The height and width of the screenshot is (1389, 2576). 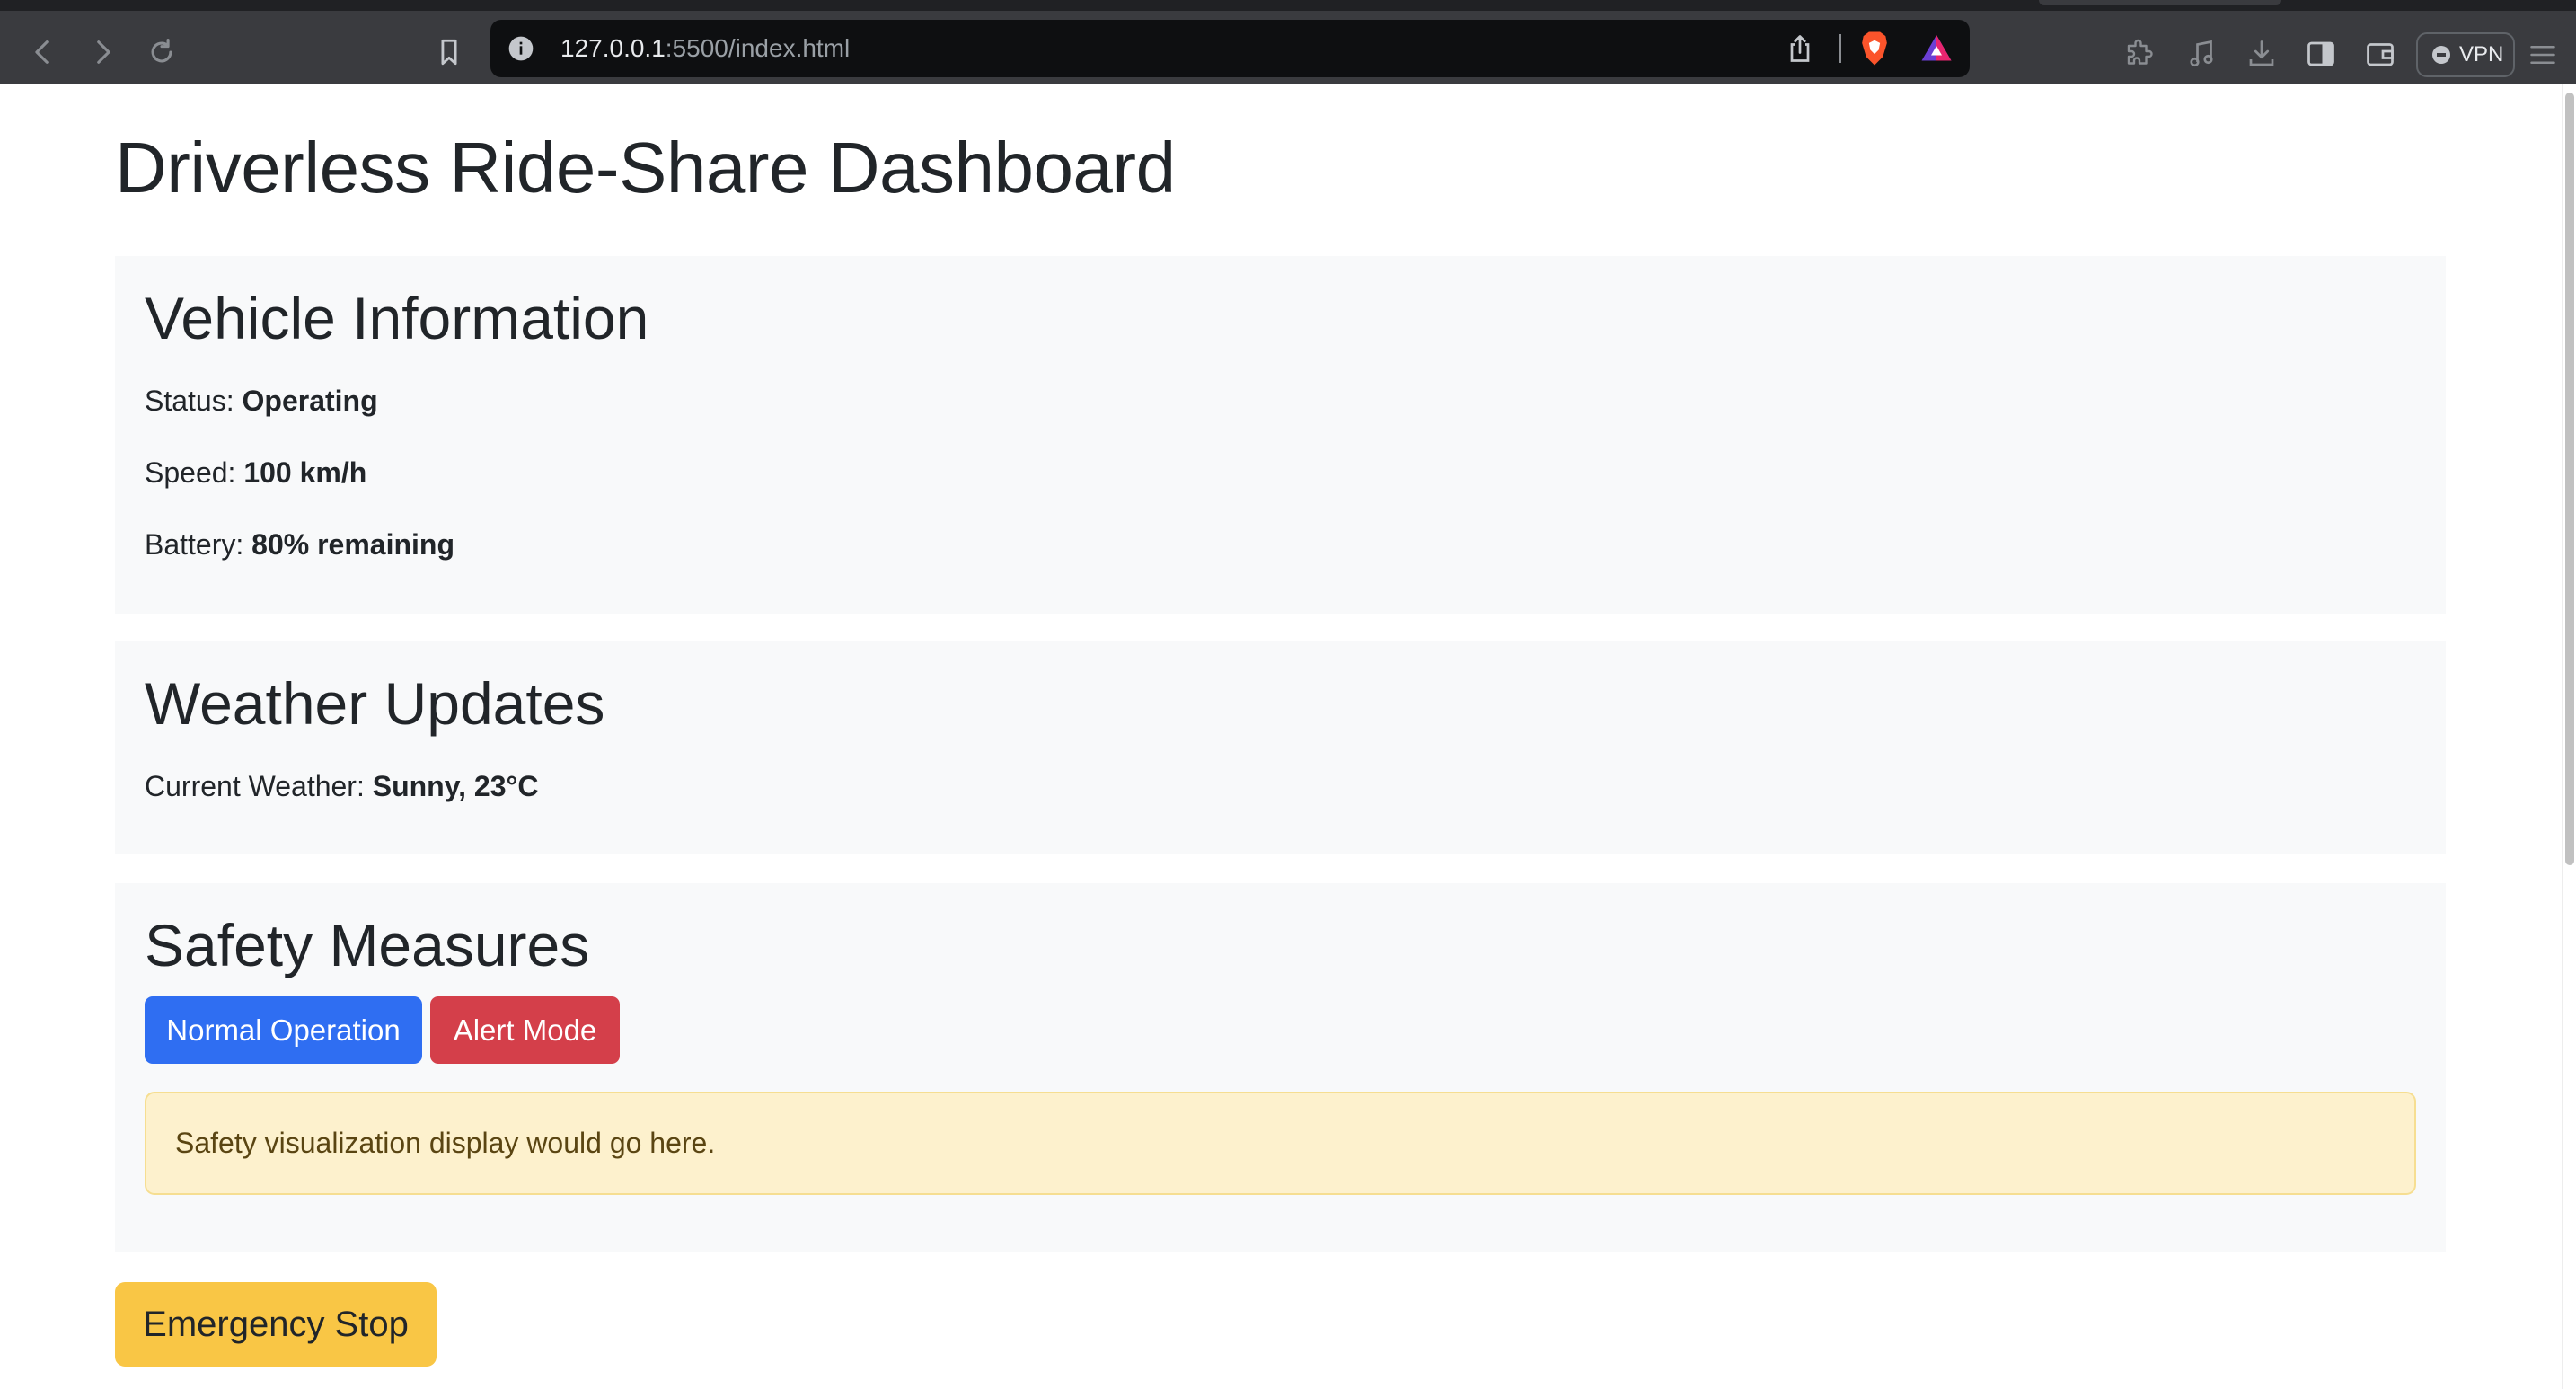 I want to click on battery-value: 80% remaining, so click(x=353, y=544).